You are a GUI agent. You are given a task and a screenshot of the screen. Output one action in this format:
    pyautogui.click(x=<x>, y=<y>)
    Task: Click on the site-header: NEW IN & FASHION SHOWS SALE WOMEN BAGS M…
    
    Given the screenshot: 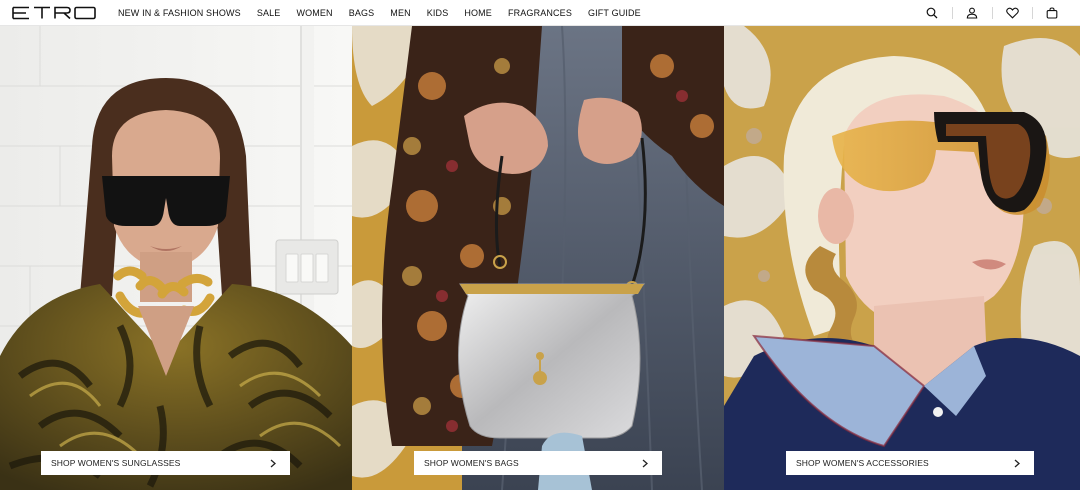 What is the action you would take?
    pyautogui.click(x=540, y=13)
    